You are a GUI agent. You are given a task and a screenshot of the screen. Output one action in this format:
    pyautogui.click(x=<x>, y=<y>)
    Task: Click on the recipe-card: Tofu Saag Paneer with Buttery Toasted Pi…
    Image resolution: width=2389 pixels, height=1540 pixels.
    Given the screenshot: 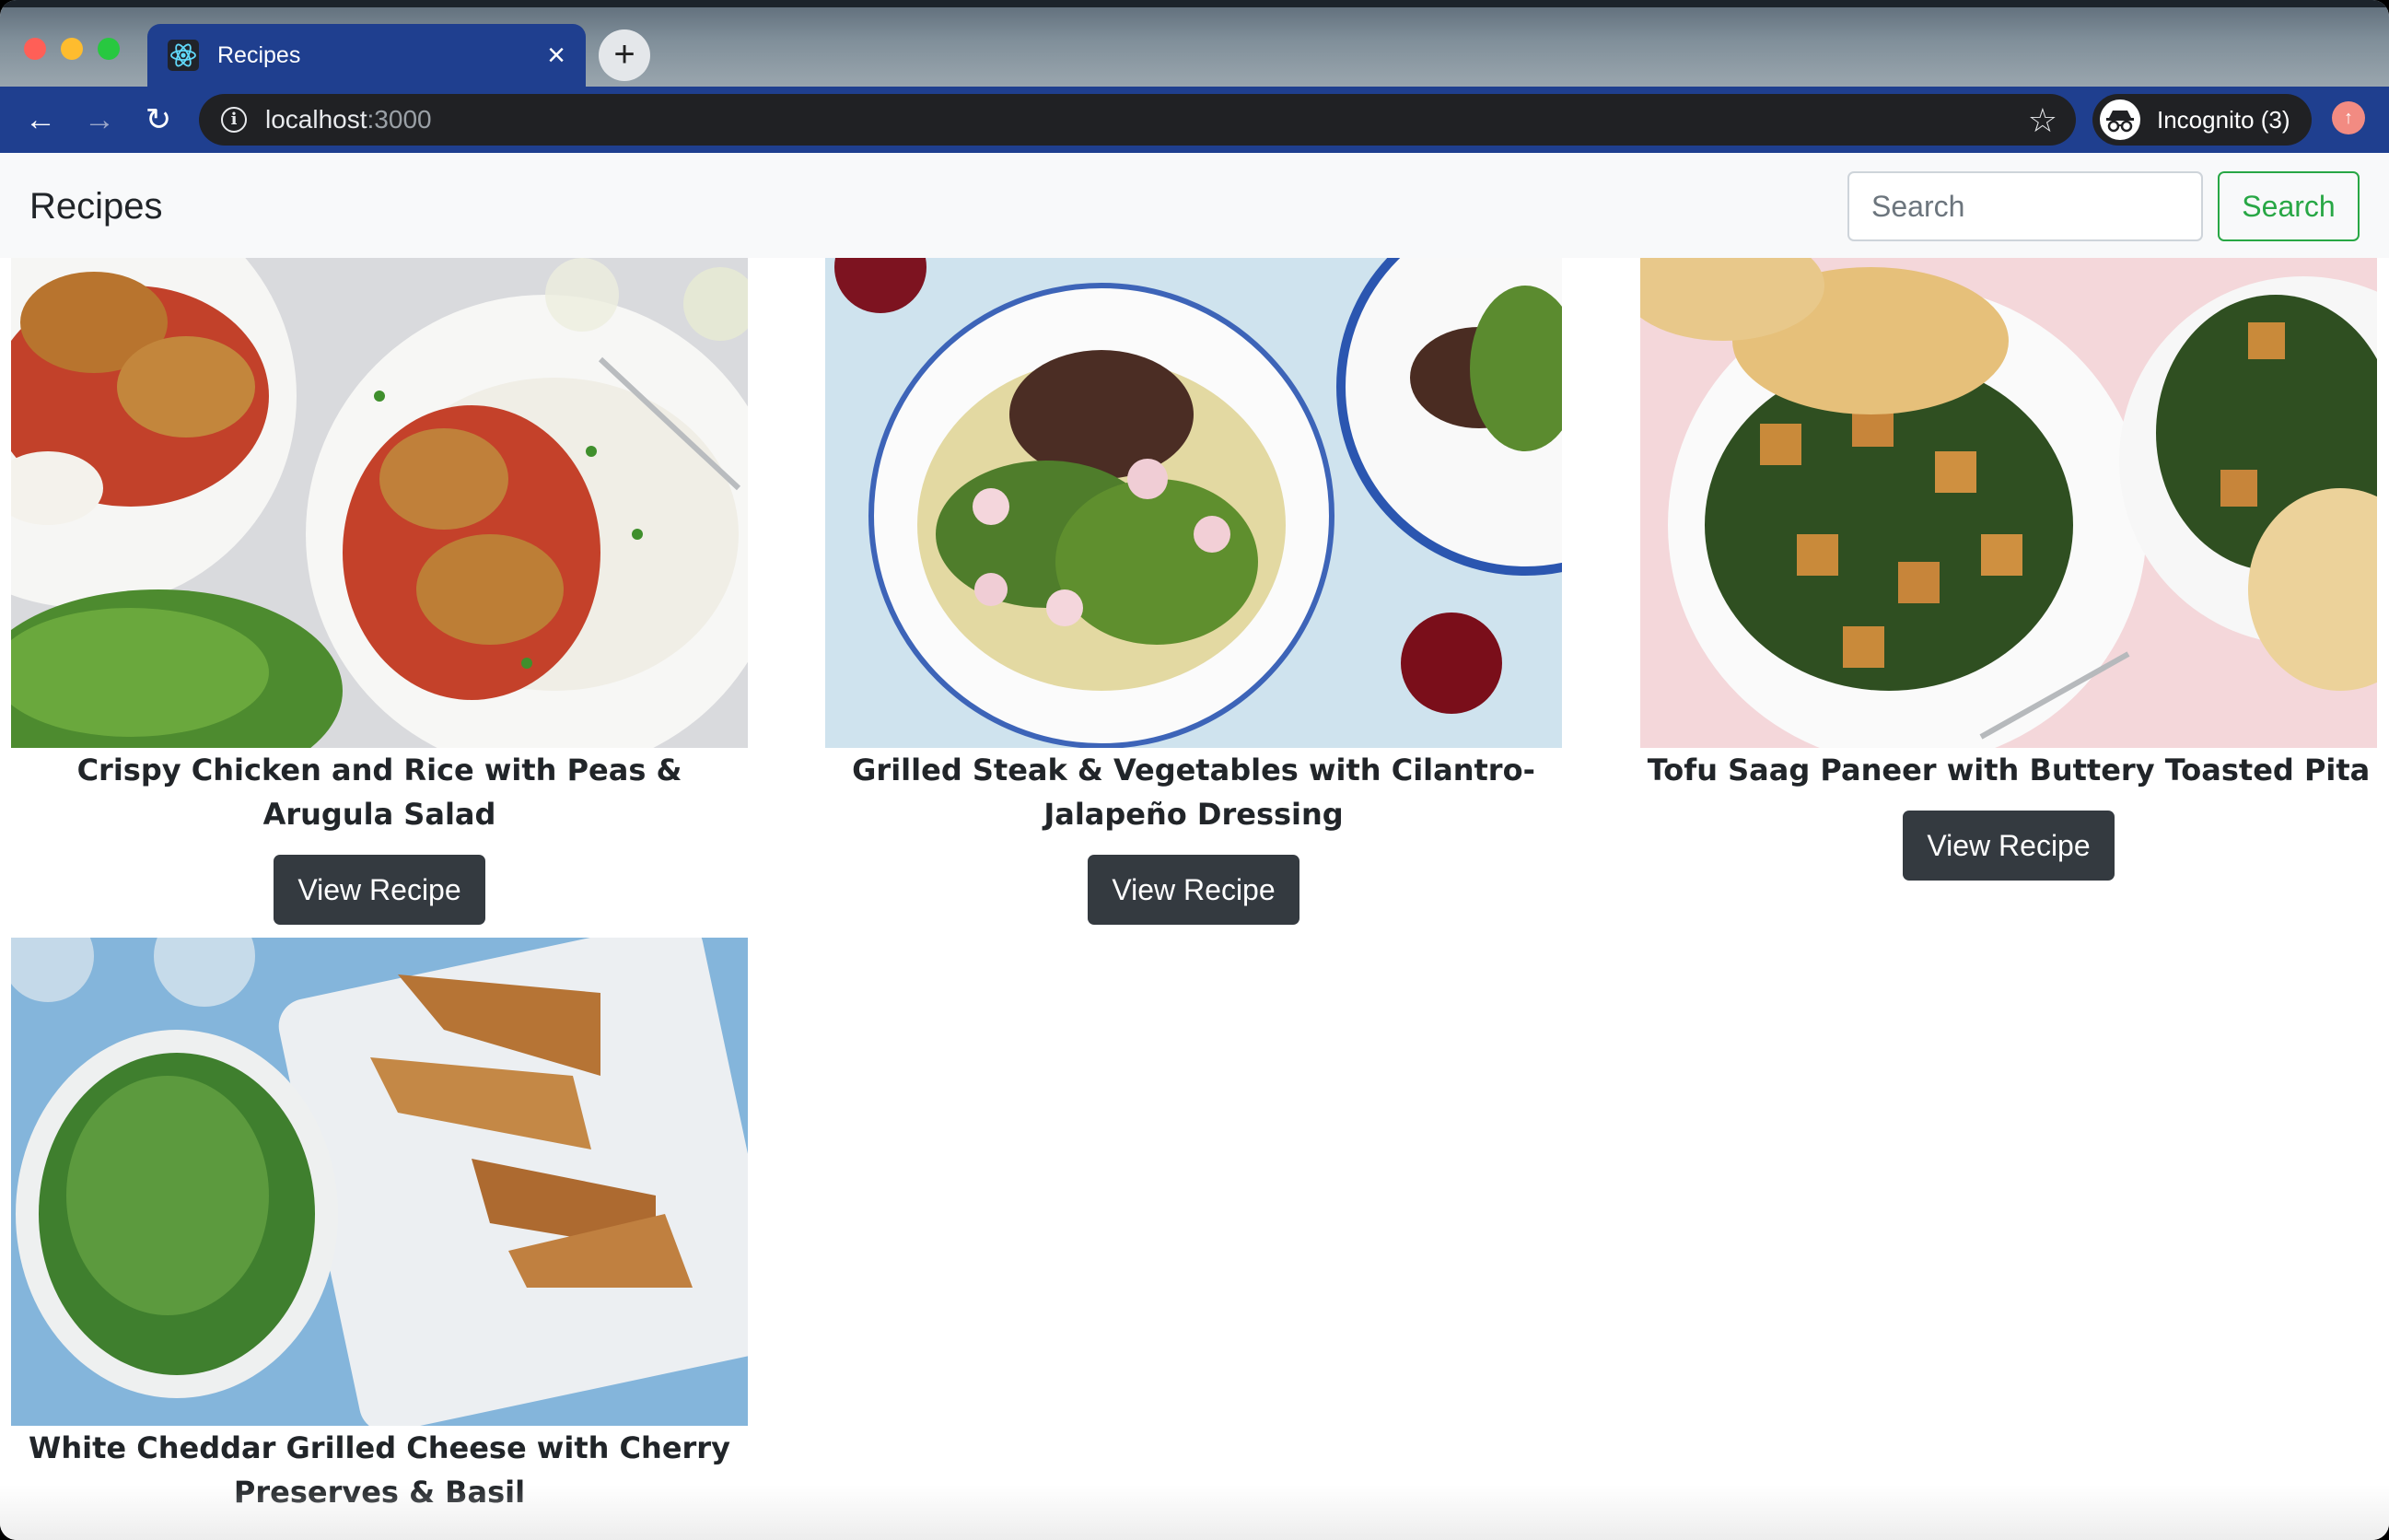 What is the action you would take?
    pyautogui.click(x=2008, y=569)
    